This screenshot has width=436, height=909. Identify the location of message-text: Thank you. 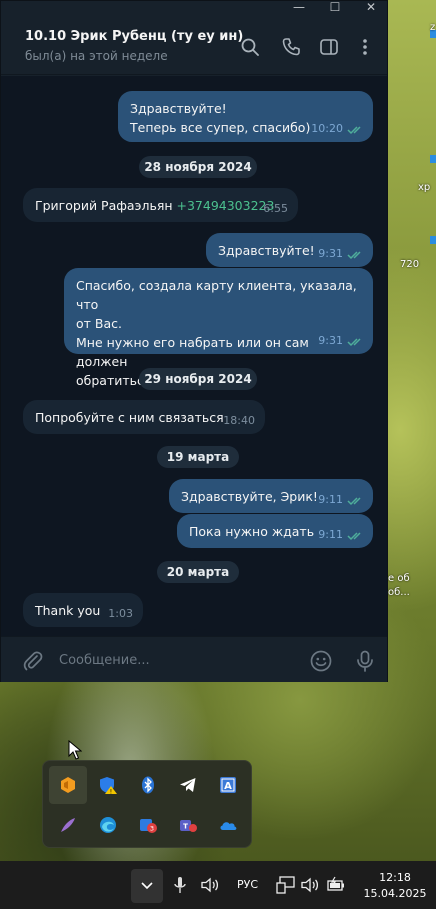
(68, 610).